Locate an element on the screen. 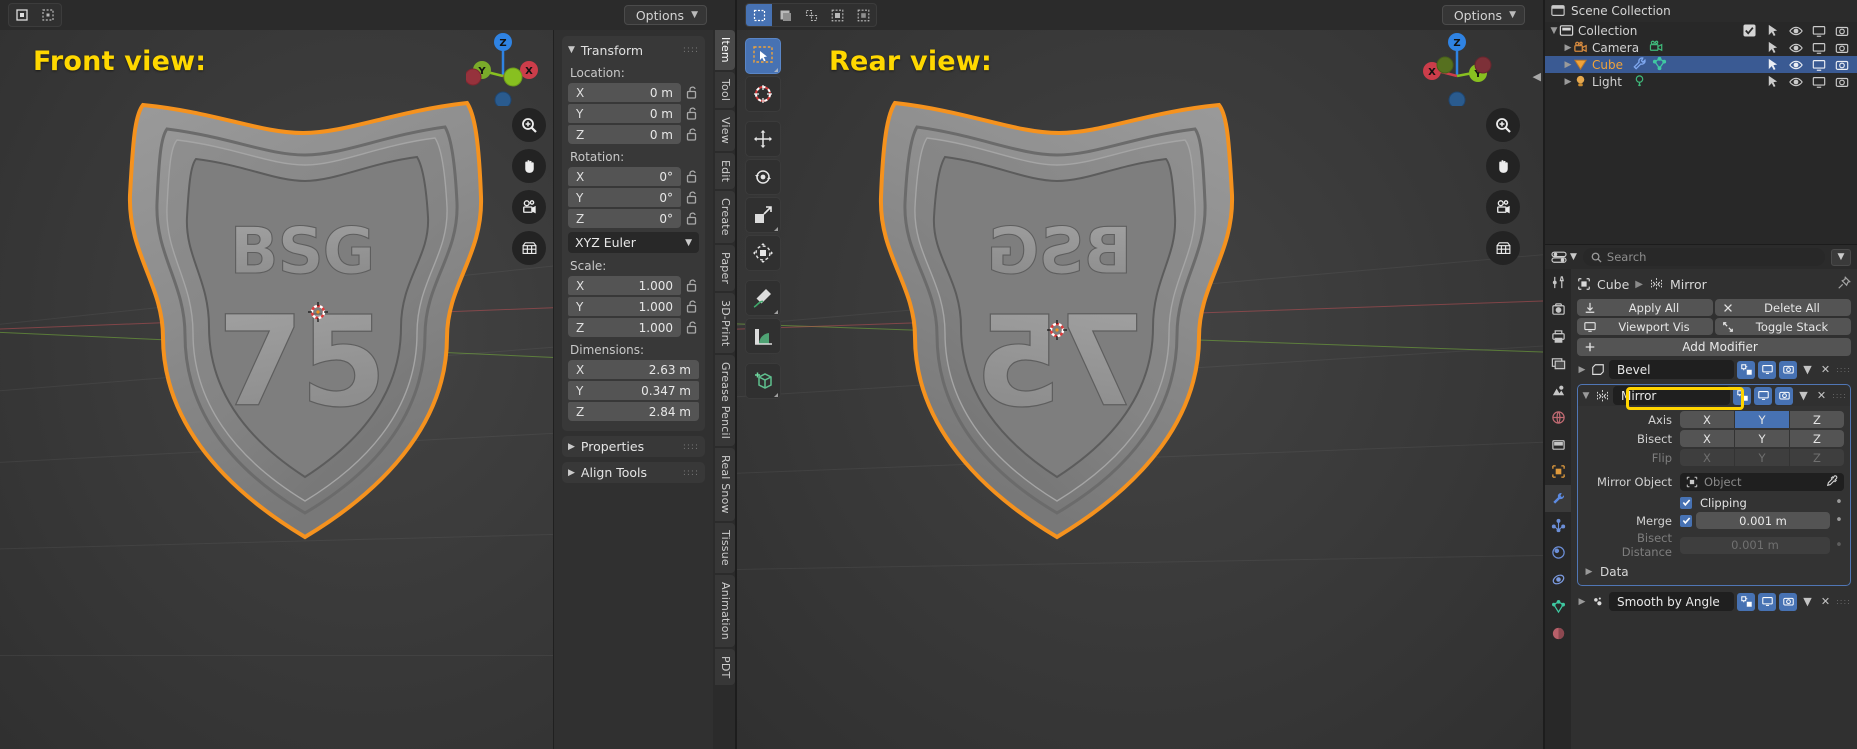 This screenshot has width=1857, height=749. scale-row-z: Z 1.000 is located at coordinates (633, 327).